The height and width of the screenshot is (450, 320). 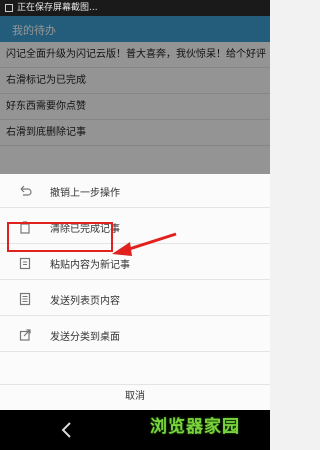 I want to click on cancel-button: 取消, so click(x=135, y=396).